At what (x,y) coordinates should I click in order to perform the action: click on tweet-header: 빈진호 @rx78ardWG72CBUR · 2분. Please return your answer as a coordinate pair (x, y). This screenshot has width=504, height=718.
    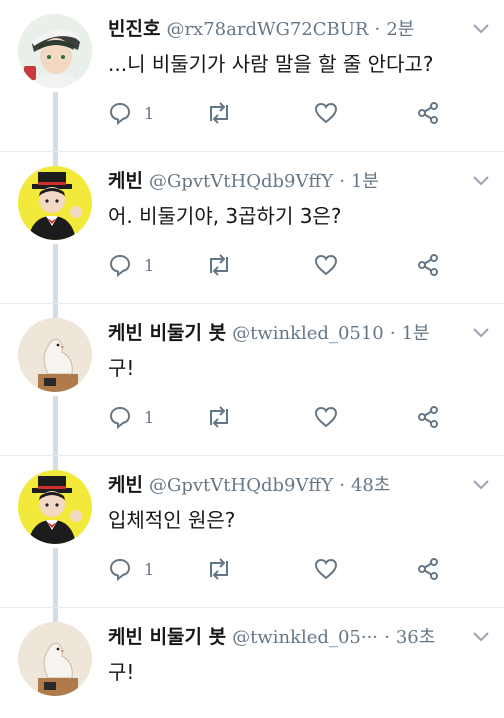
    Looking at the image, I should click on (286, 29).